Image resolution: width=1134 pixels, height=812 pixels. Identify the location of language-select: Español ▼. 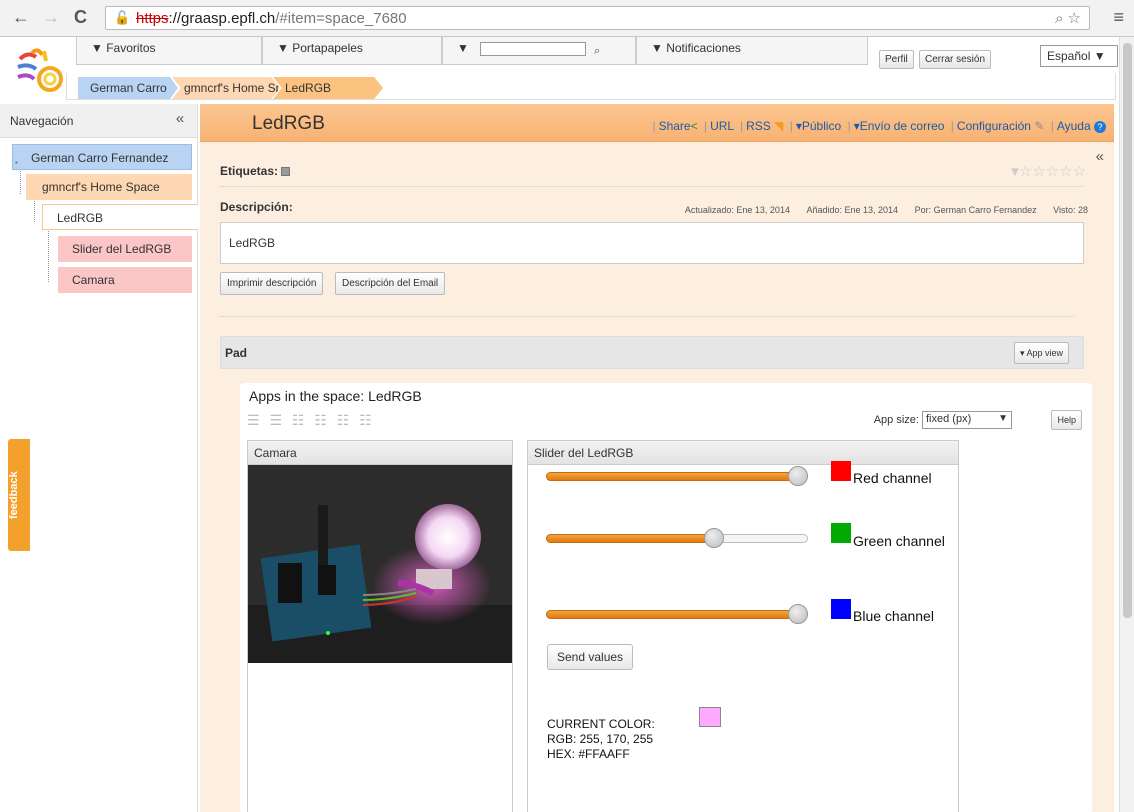
(1079, 56).